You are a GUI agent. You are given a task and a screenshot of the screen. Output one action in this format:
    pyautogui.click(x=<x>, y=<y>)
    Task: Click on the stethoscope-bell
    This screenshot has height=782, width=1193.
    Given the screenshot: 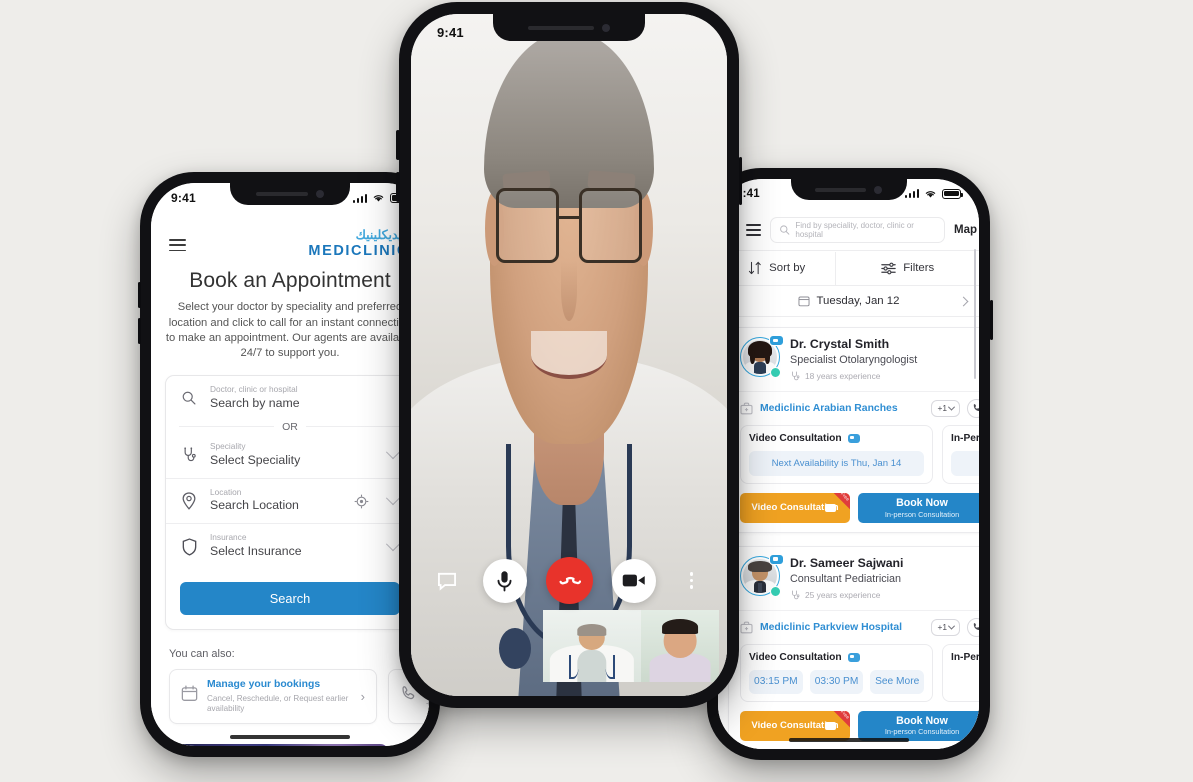 What is the action you would take?
    pyautogui.click(x=515, y=648)
    